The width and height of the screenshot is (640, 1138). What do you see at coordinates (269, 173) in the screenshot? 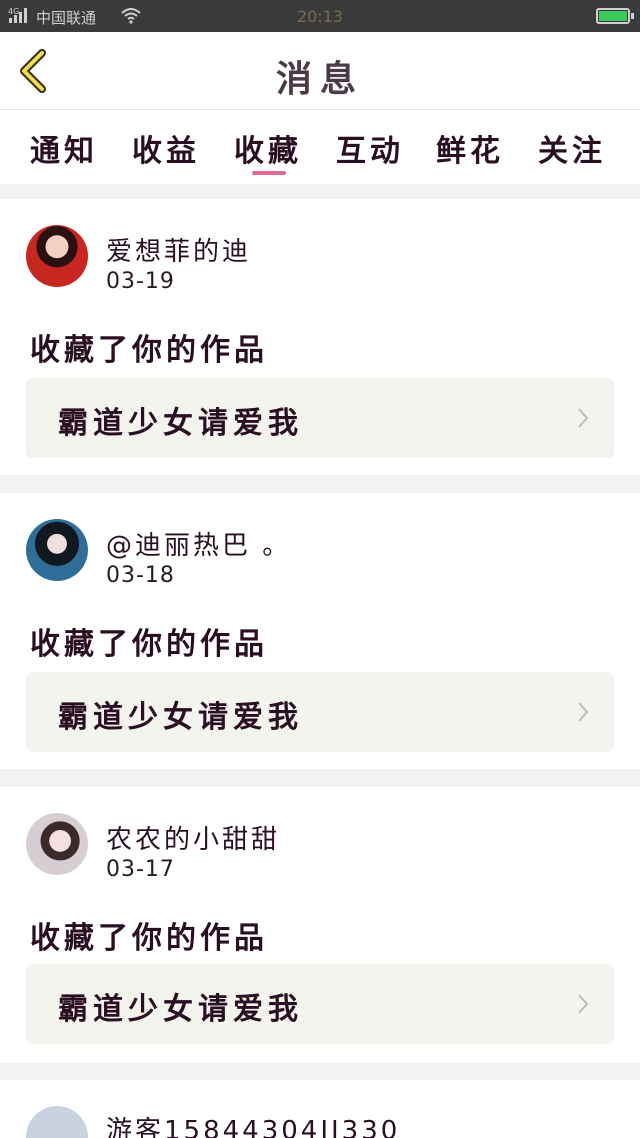
I see `active-tab-indicator` at bounding box center [269, 173].